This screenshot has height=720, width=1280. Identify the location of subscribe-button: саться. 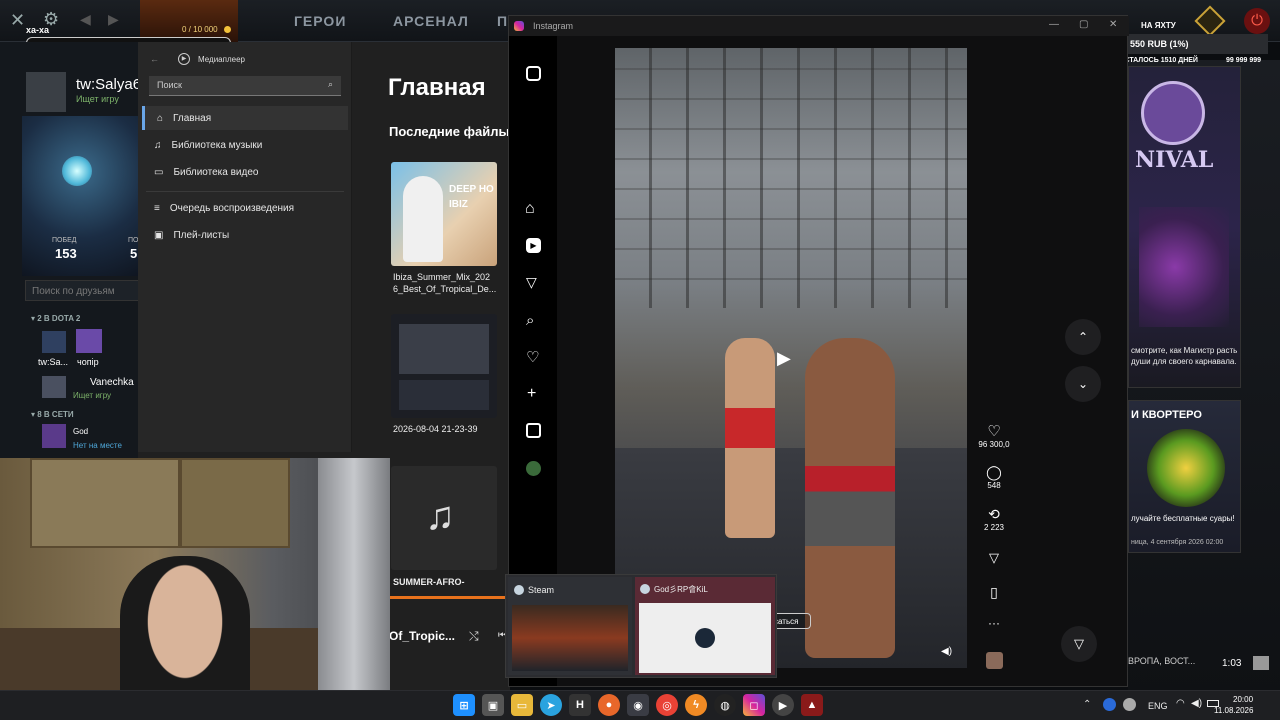
(791, 621).